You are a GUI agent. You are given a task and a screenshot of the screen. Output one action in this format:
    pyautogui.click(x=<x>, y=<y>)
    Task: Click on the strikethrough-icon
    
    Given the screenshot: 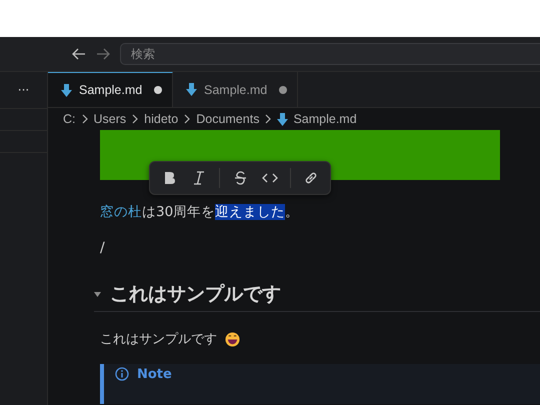 What is the action you would take?
    pyautogui.click(x=240, y=178)
    